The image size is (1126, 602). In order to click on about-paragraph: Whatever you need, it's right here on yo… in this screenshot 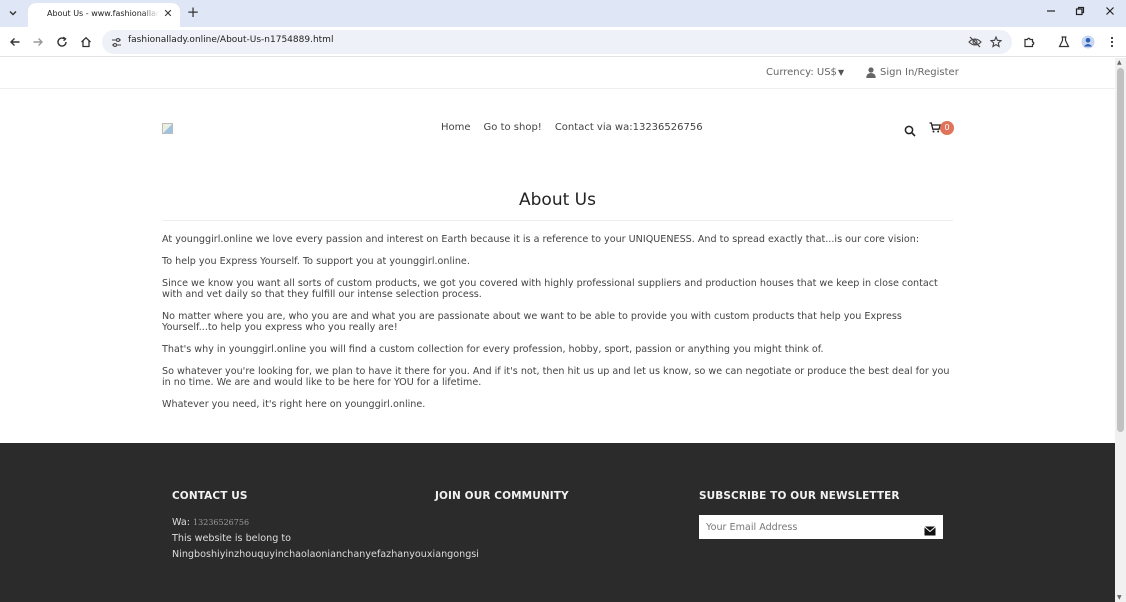, I will do `click(294, 404)`.